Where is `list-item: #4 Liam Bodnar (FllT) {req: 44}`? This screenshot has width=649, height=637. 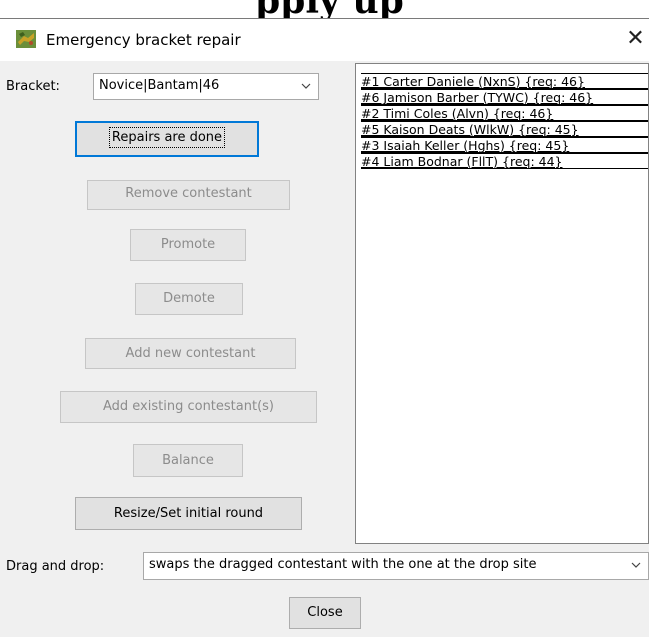
list-item: #4 Liam Bodnar (FllT) {req: 44} is located at coordinates (504, 161).